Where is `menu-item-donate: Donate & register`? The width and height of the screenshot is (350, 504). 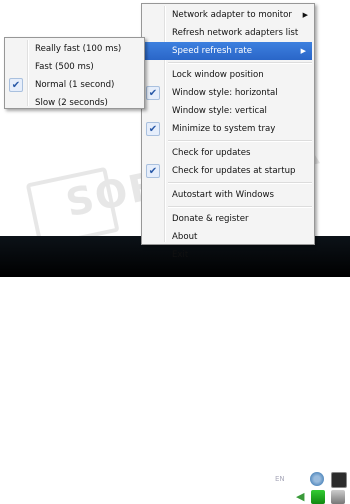
menu-item-donate: Donate & register is located at coordinates (228, 219).